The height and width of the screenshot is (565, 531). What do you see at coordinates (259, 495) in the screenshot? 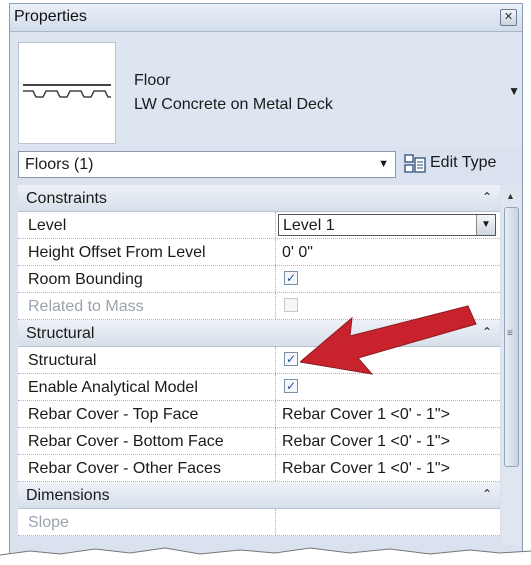
I see `category-dimensions: Dimensions ⌃` at bounding box center [259, 495].